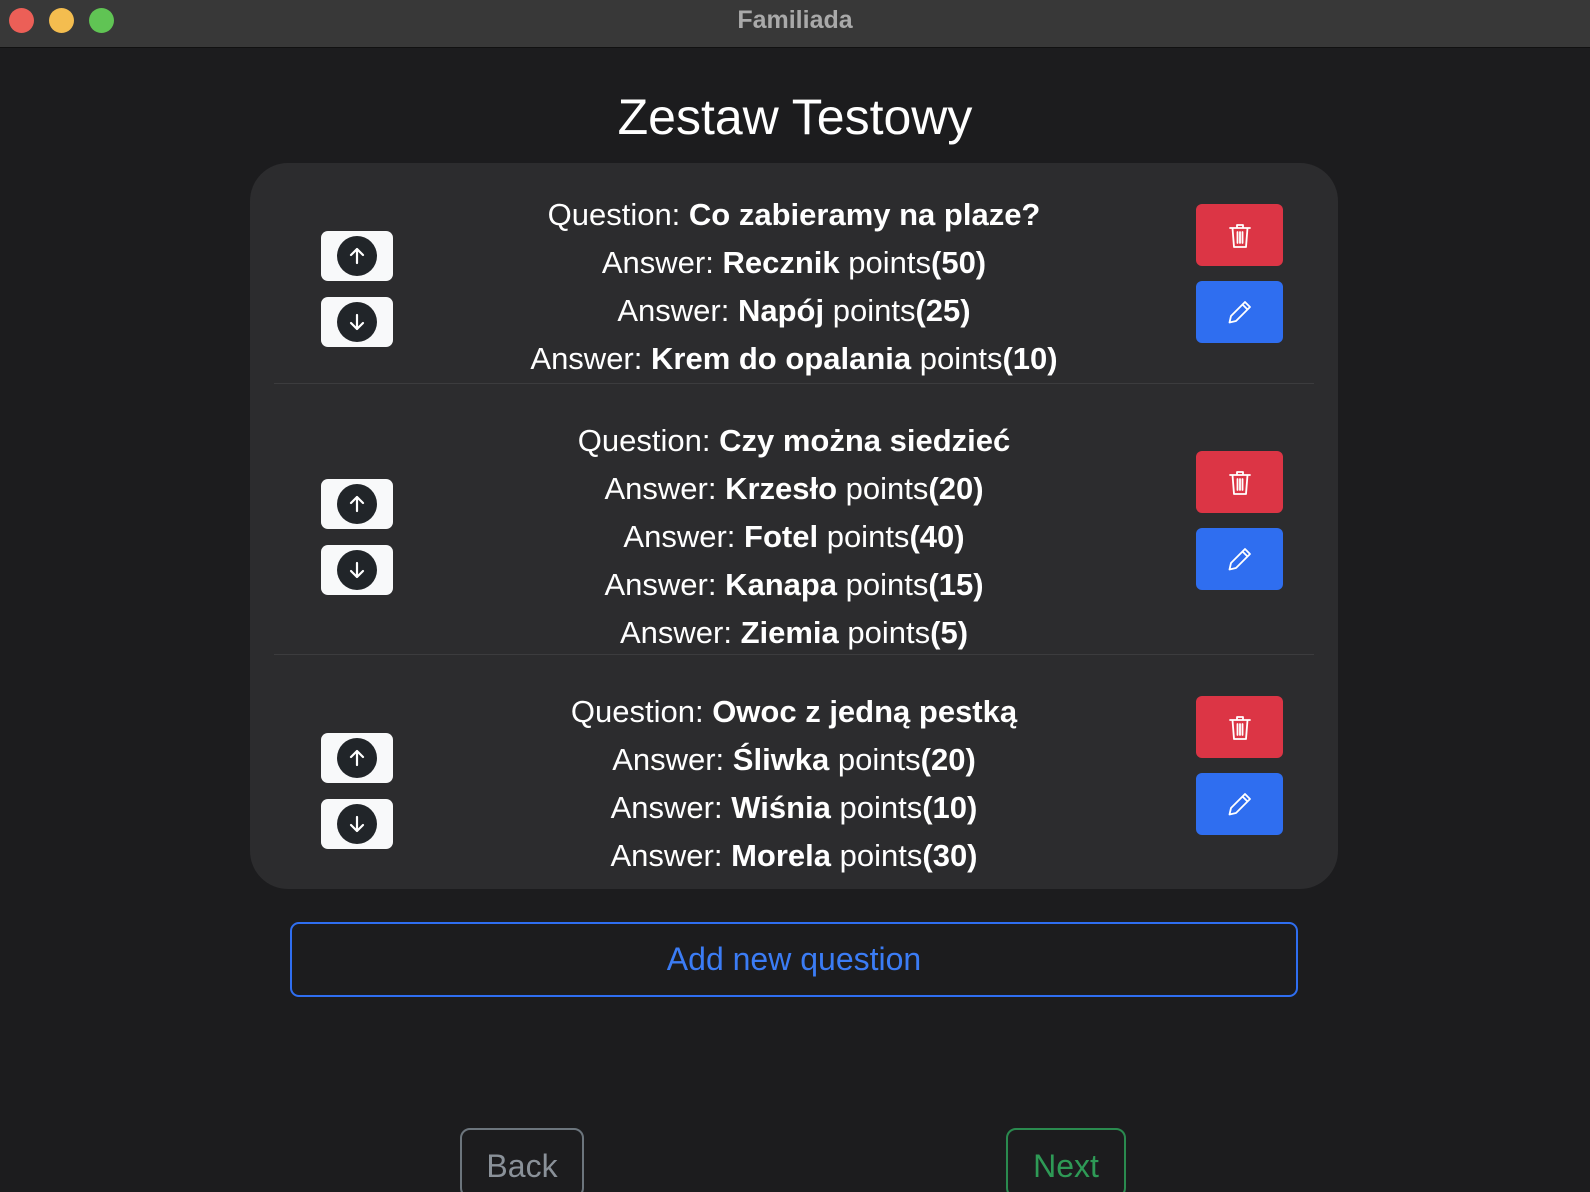 The width and height of the screenshot is (1590, 1192). What do you see at coordinates (794, 358) in the screenshot?
I see `answer-line: Answer: Krem do opalania points(10)` at bounding box center [794, 358].